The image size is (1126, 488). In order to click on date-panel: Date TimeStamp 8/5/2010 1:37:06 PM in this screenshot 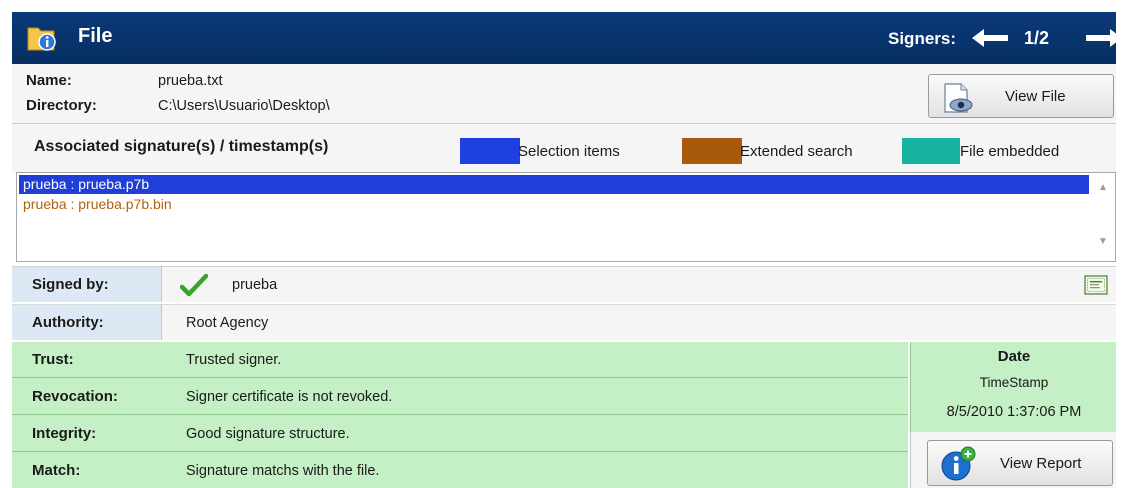, I will do `click(1013, 387)`.